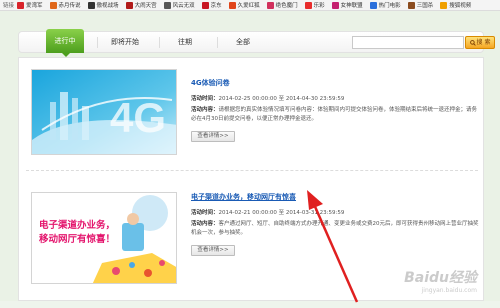 The width and height of the screenshot is (500, 308). What do you see at coordinates (389, 6) in the screenshot?
I see `top-link-label: 热门电影` at bounding box center [389, 6].